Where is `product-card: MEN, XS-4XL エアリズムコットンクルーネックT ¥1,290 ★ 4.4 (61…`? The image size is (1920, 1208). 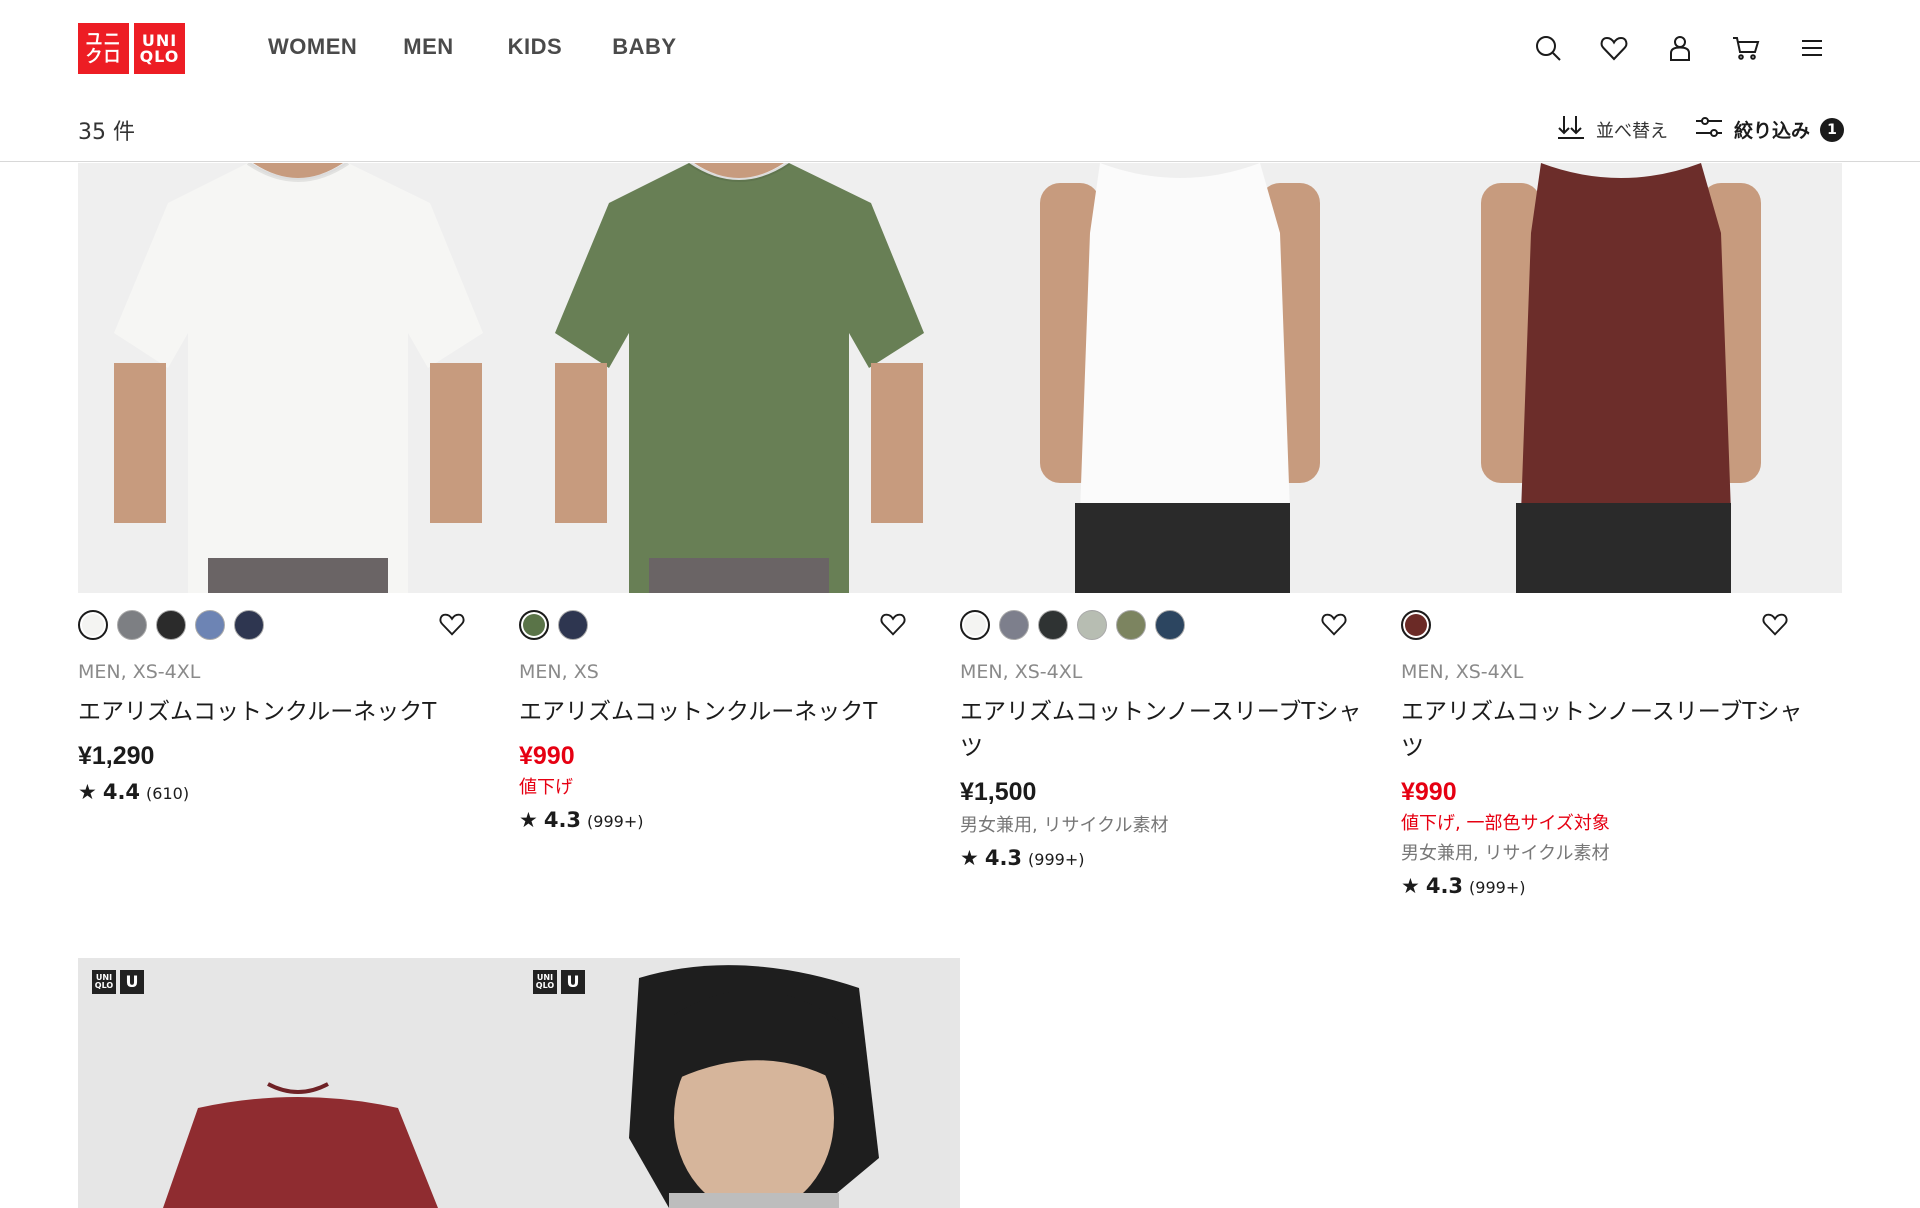
product-card: MEN, XS-4XL エアリズムコットンクルーネックT ¥1,290 ★ 4.4 (61… is located at coordinates (298, 483).